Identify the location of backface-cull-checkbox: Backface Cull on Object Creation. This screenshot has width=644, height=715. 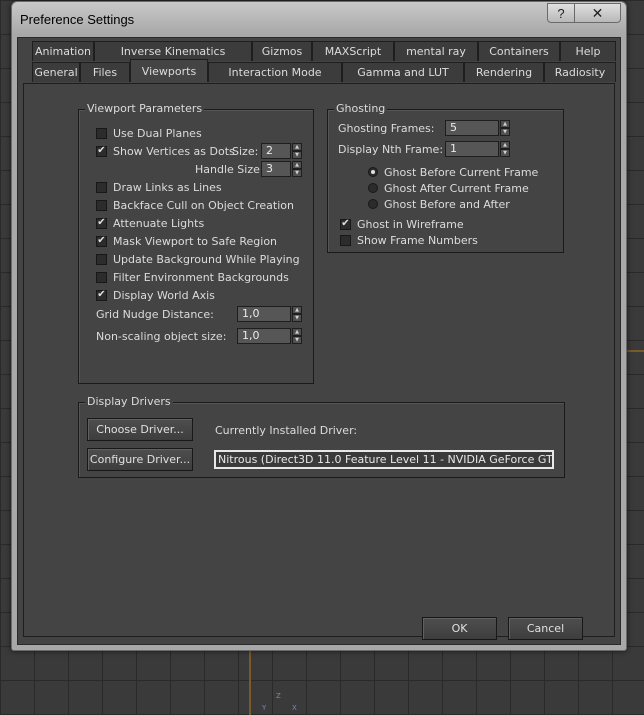
(195, 205).